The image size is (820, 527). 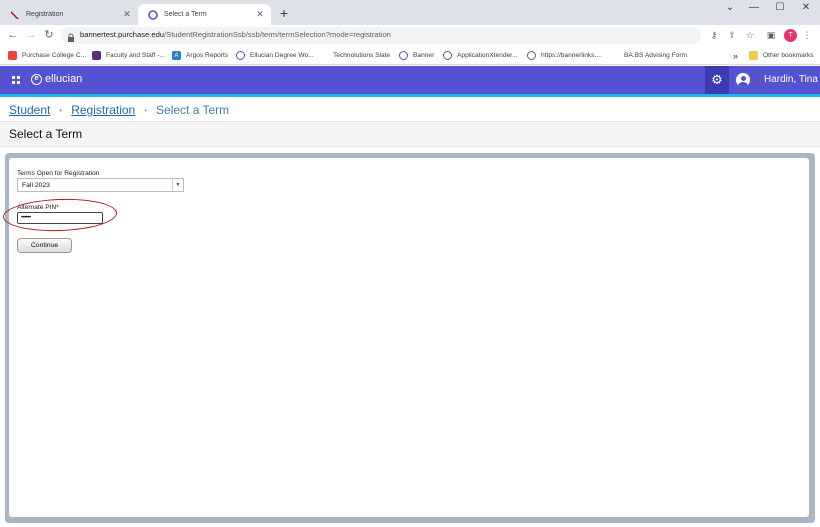 I want to click on profile-avatar: T, so click(x=790, y=35).